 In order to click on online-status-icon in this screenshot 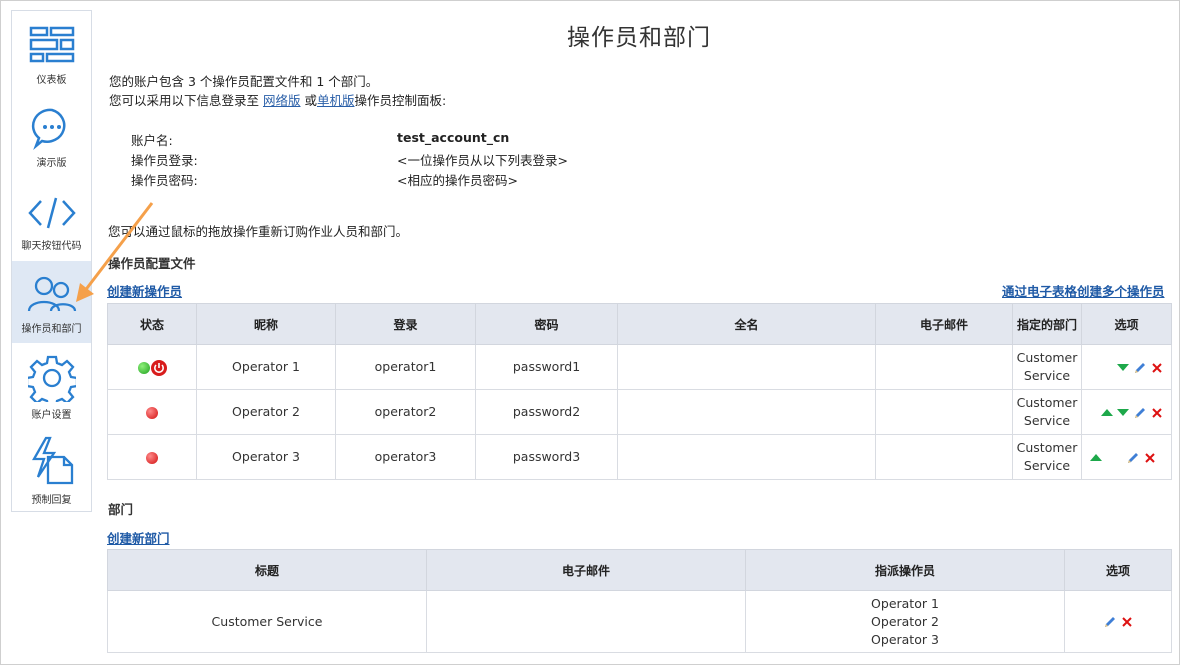, I will do `click(143, 367)`.